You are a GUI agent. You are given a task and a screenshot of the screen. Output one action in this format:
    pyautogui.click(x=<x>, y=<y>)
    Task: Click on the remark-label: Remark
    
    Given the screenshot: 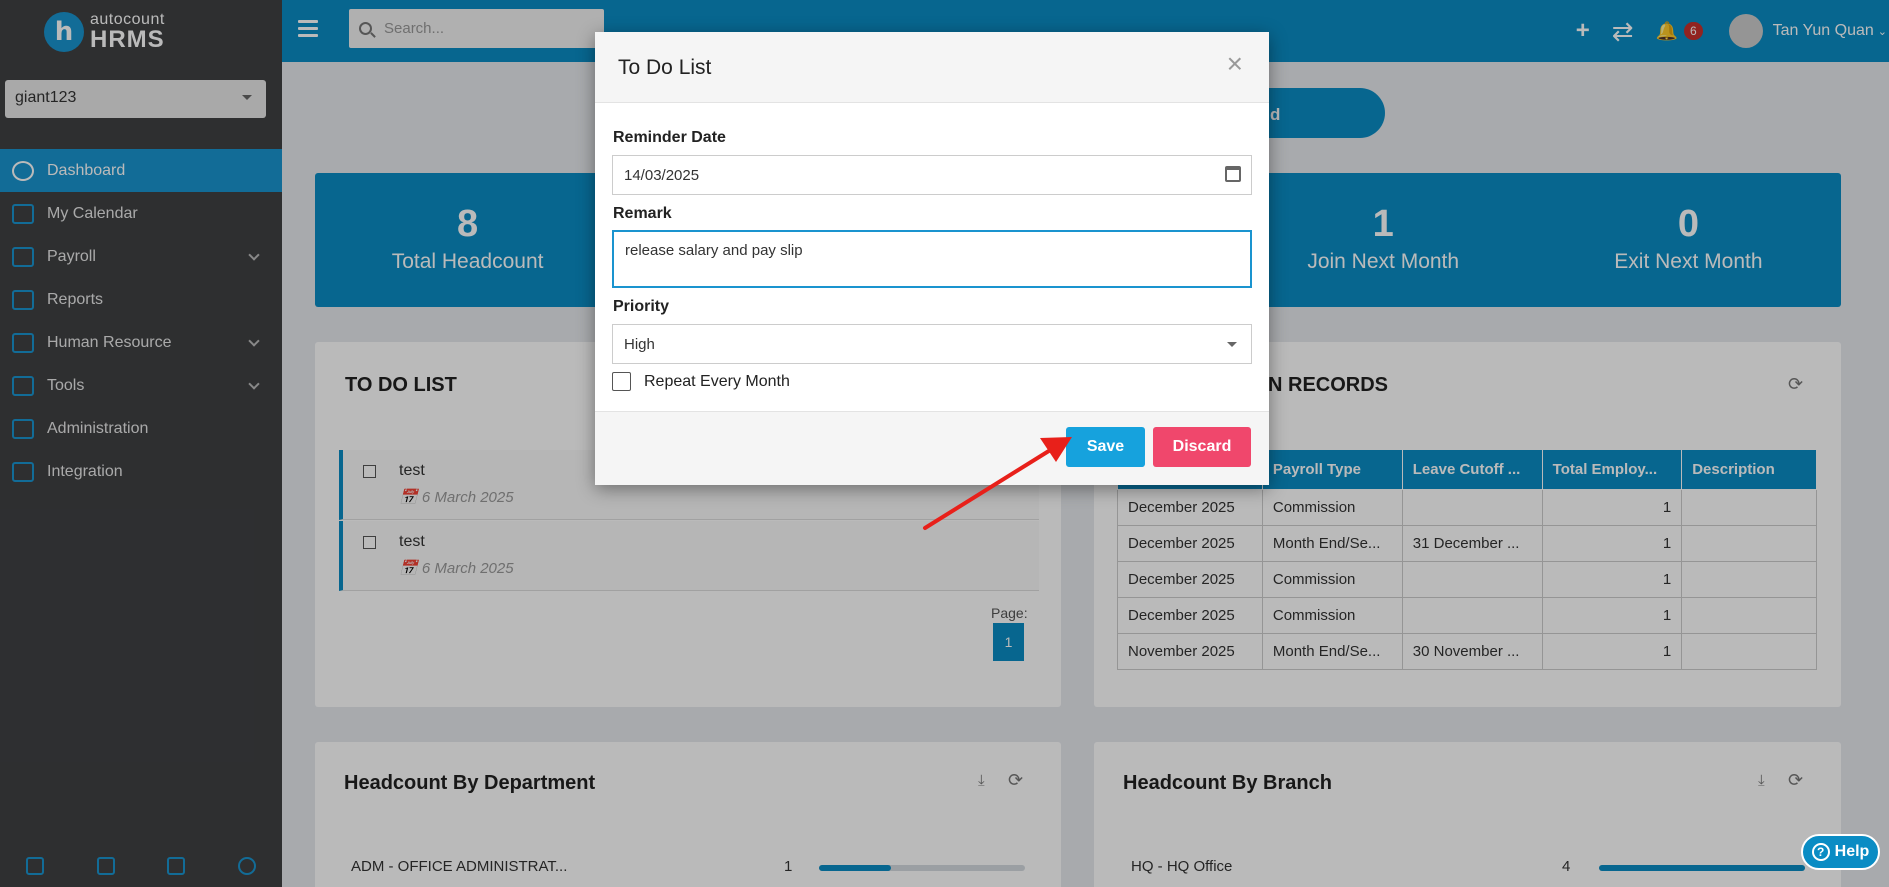 What is the action you would take?
    pyautogui.click(x=642, y=213)
    